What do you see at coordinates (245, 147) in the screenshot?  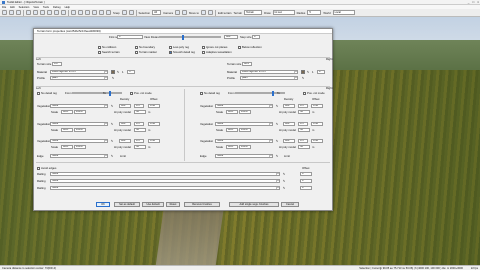 I see `right-veg3-scale-max: 120%` at bounding box center [245, 147].